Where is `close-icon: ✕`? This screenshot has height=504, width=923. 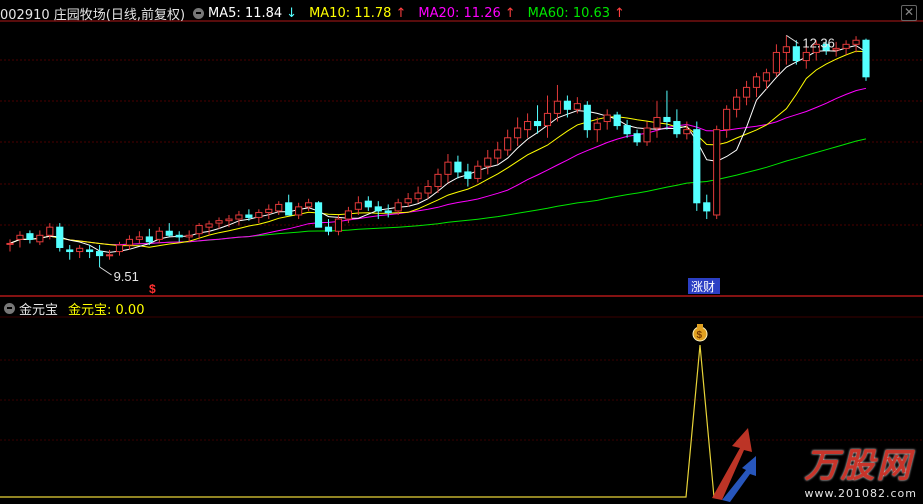 close-icon: ✕ is located at coordinates (909, 13).